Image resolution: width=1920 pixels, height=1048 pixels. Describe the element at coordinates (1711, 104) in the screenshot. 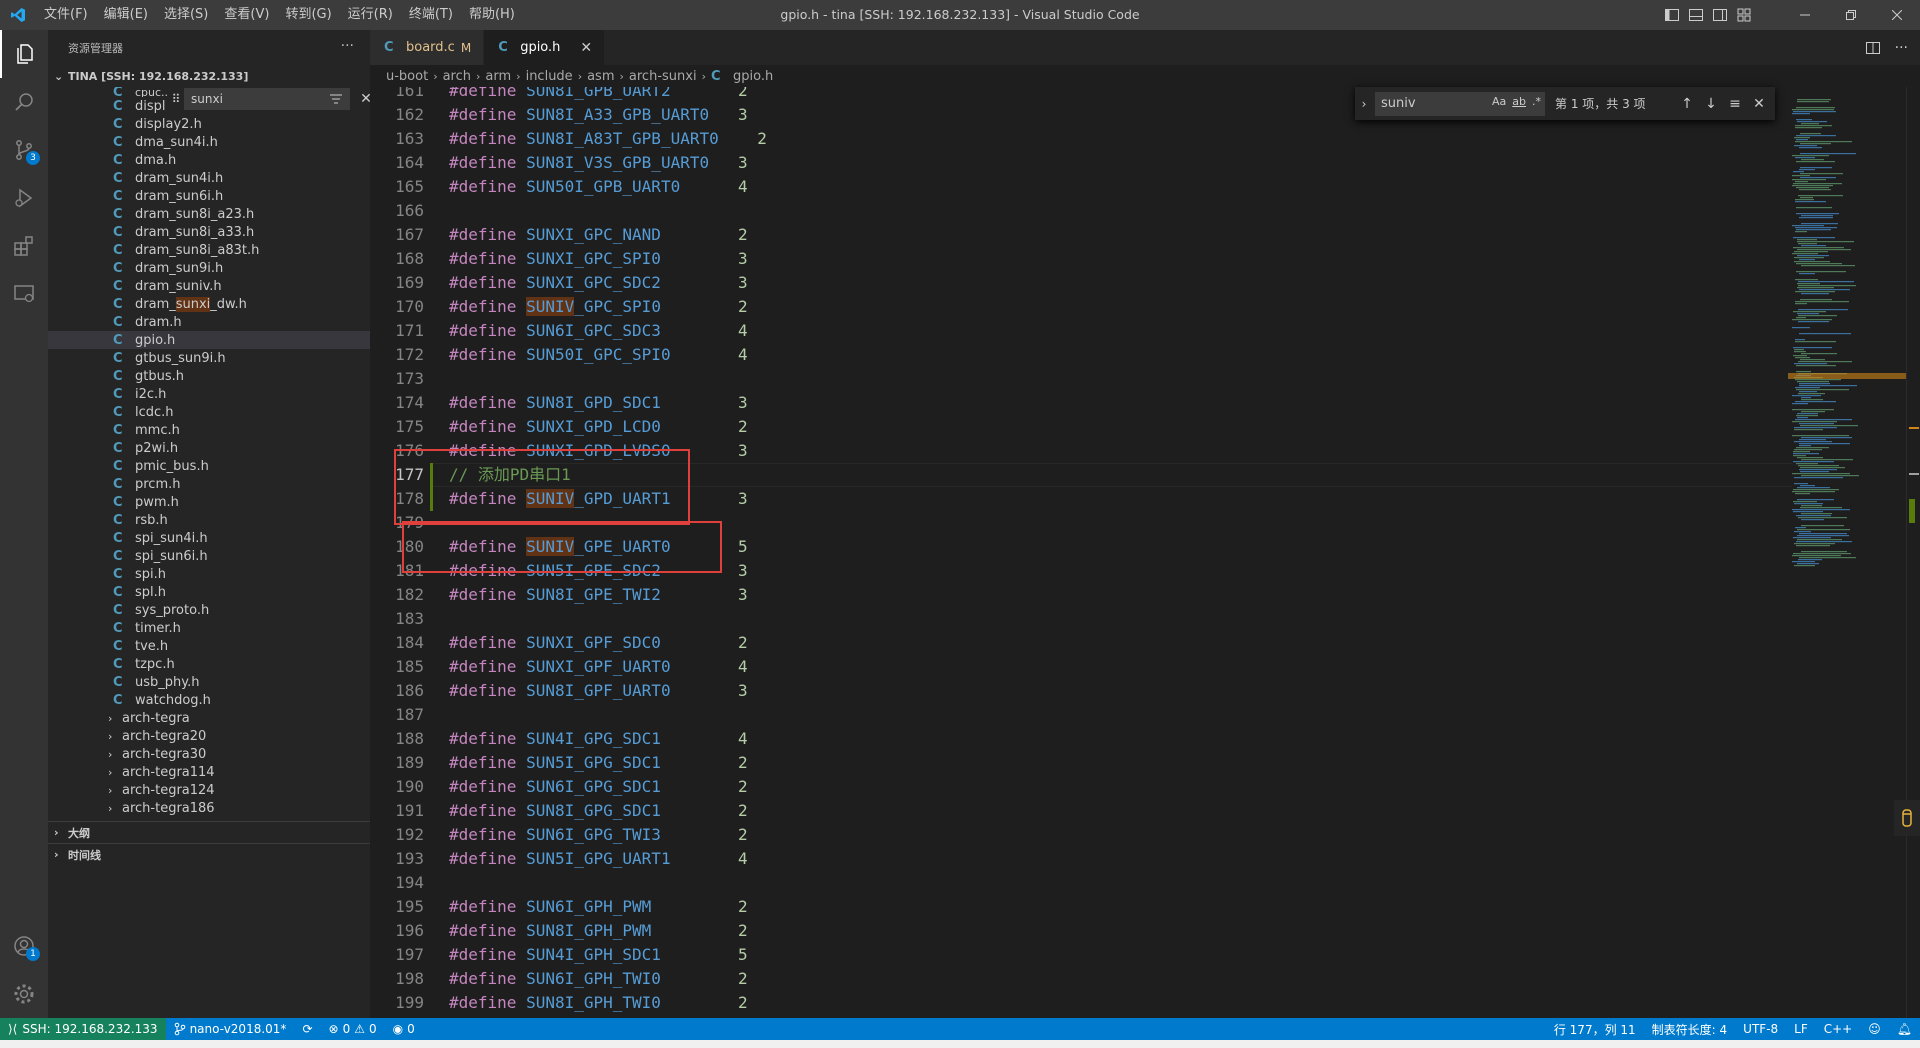

I see `next-match-icon: ↓` at that location.